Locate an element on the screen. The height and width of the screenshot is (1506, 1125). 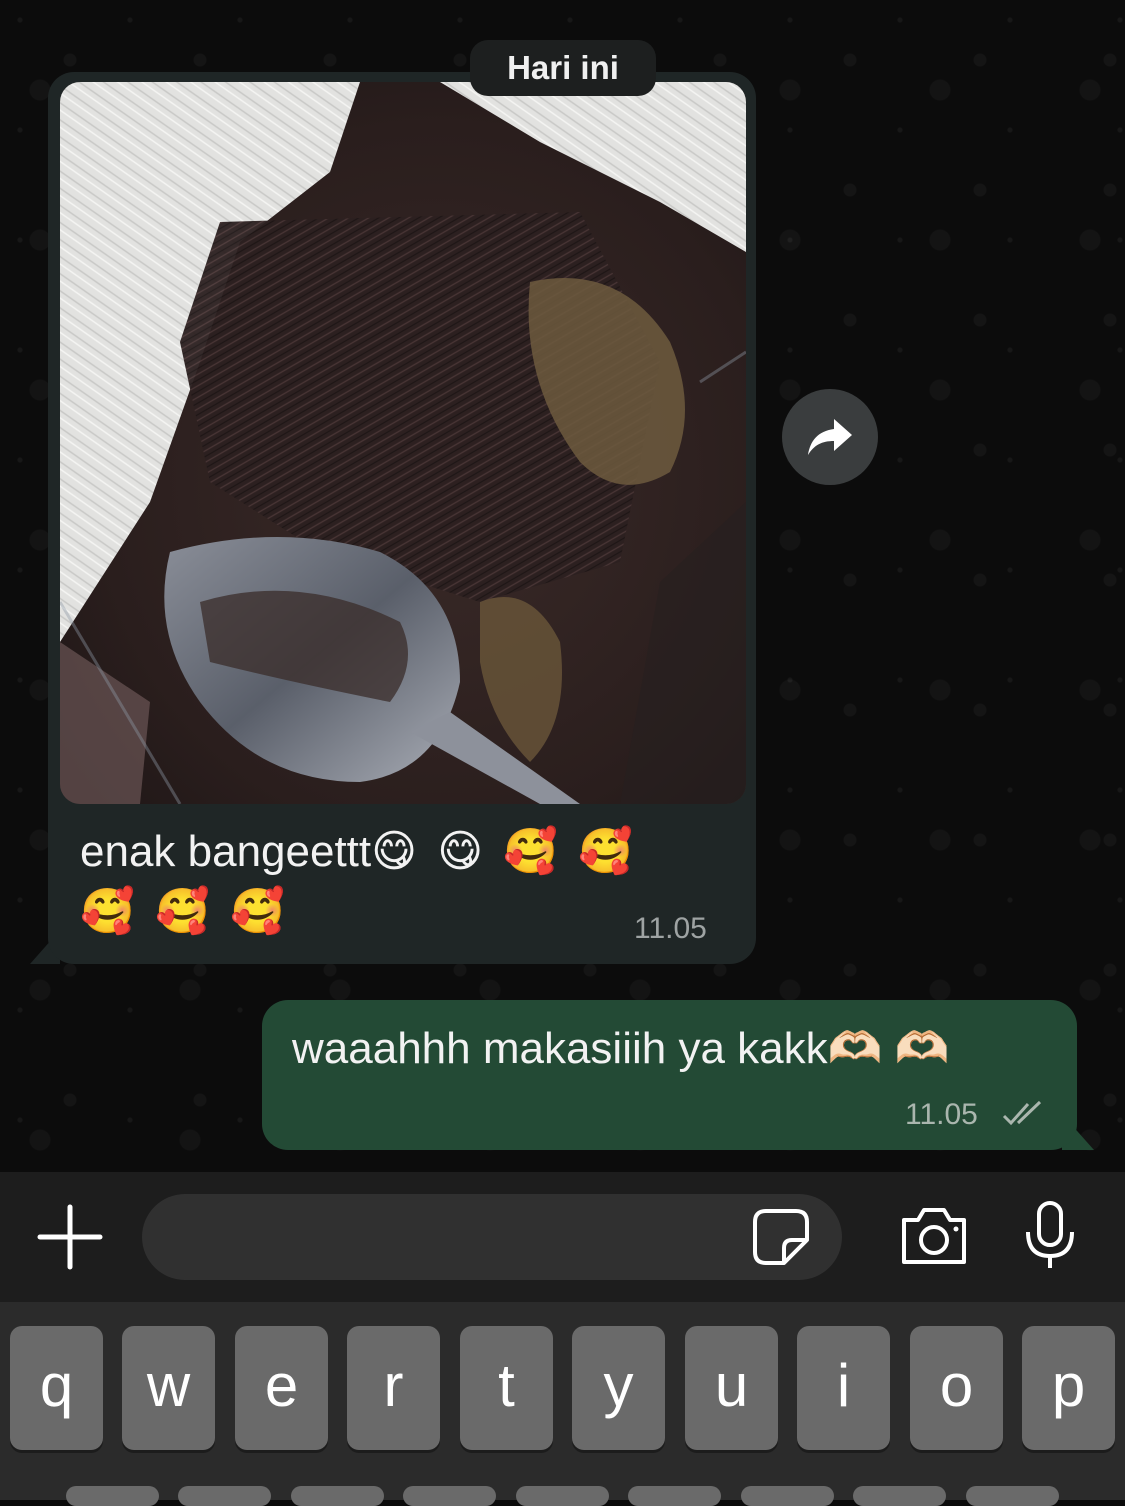
read-receipt-icon is located at coordinates (1025, 1116).